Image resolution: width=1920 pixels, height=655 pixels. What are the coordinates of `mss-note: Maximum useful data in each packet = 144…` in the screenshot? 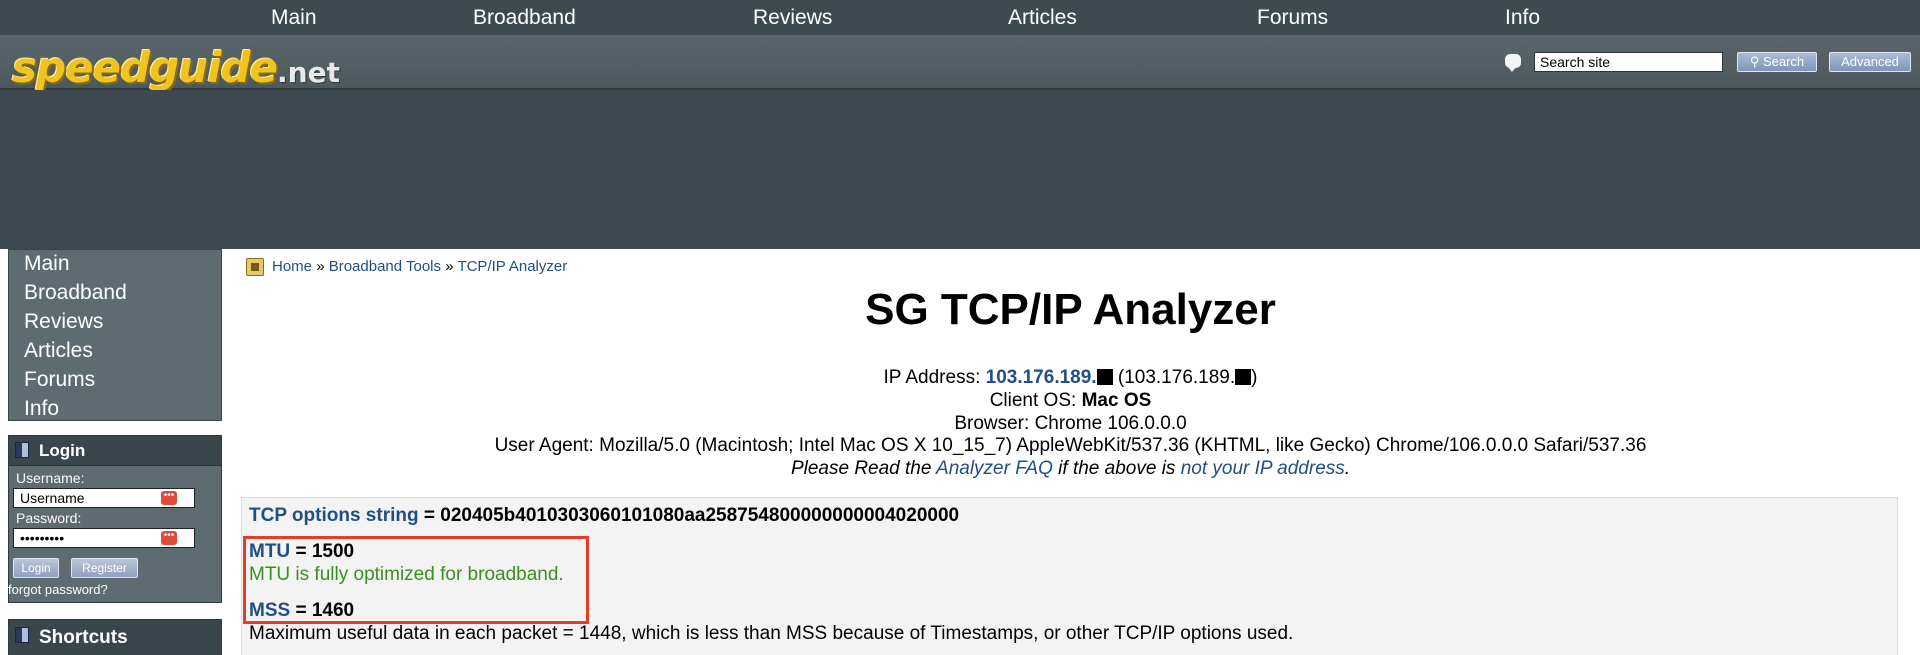 It's located at (771, 633).